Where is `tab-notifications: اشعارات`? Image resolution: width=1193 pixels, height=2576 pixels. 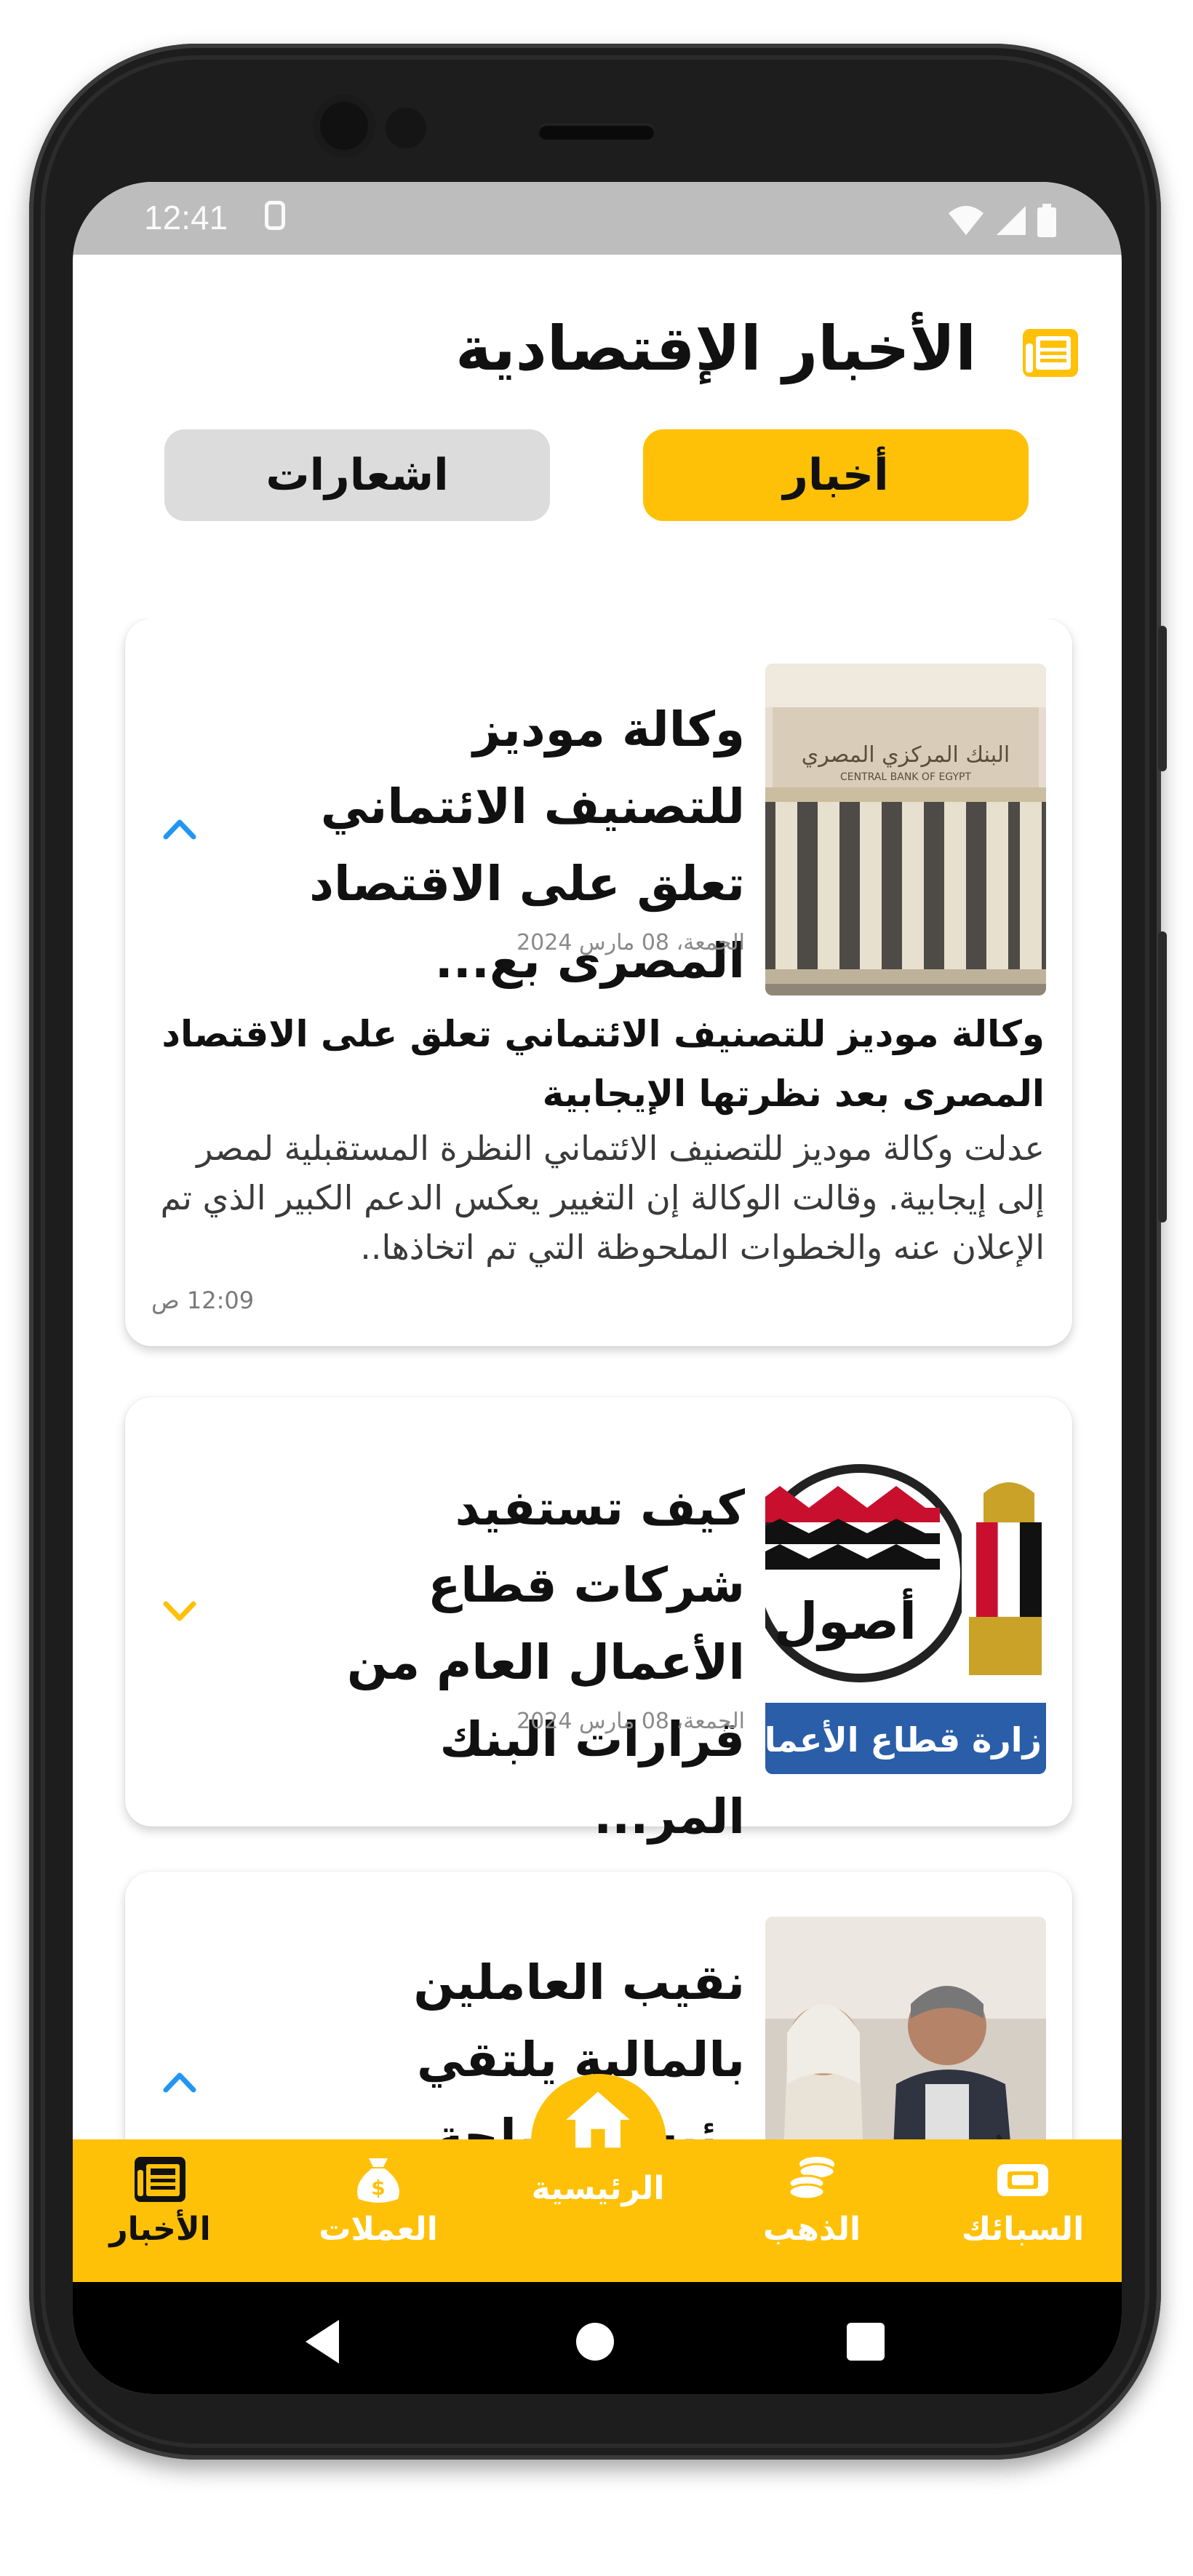
tab-notifications: اشعارات is located at coordinates (357, 475).